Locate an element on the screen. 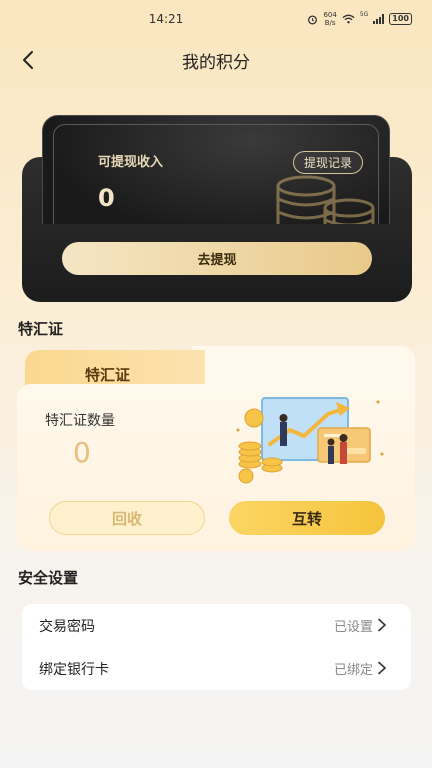 This screenshot has width=432, height=768. finance-illustration-icon is located at coordinates (310, 440).